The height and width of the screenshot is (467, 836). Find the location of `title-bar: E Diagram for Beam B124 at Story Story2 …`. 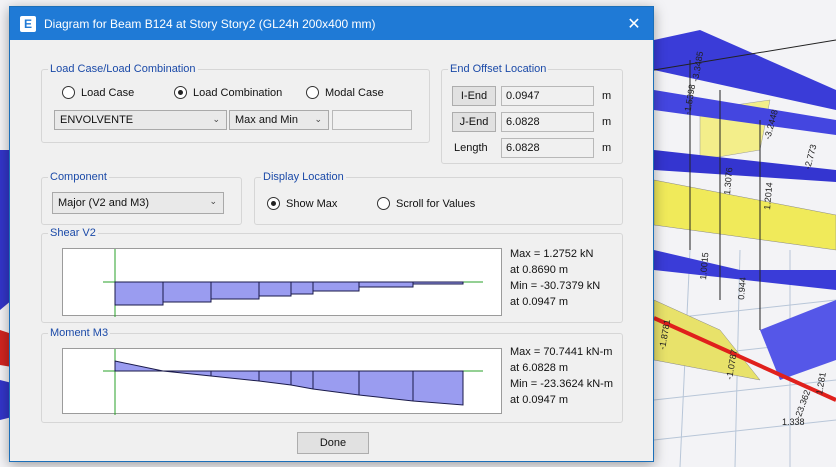

title-bar: E Diagram for Beam B124 at Story Story2 … is located at coordinates (331, 23).